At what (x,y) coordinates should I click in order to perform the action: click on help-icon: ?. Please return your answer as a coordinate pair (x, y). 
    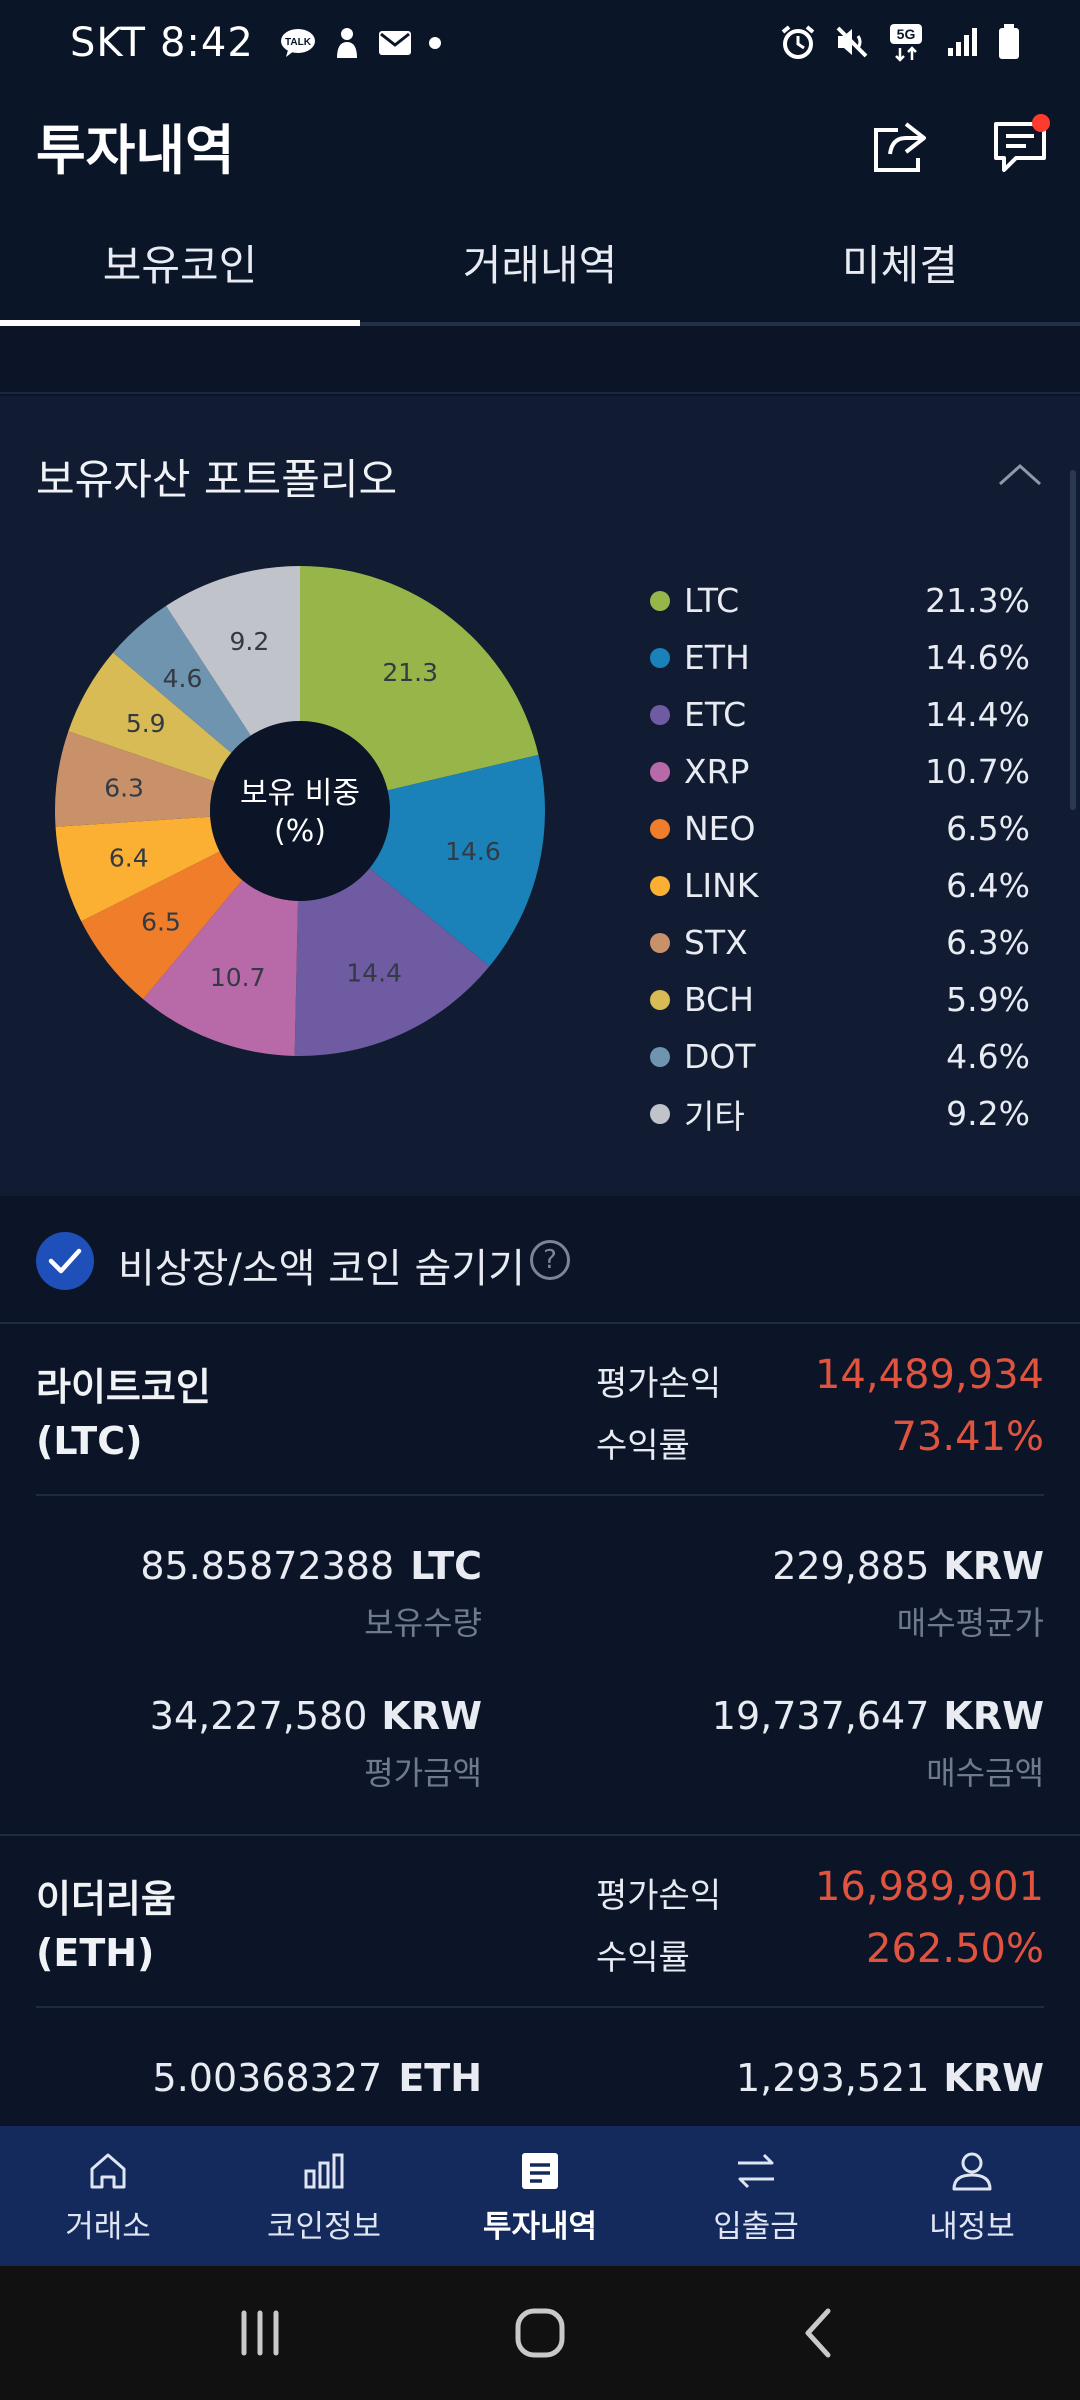
    Looking at the image, I should click on (550, 1260).